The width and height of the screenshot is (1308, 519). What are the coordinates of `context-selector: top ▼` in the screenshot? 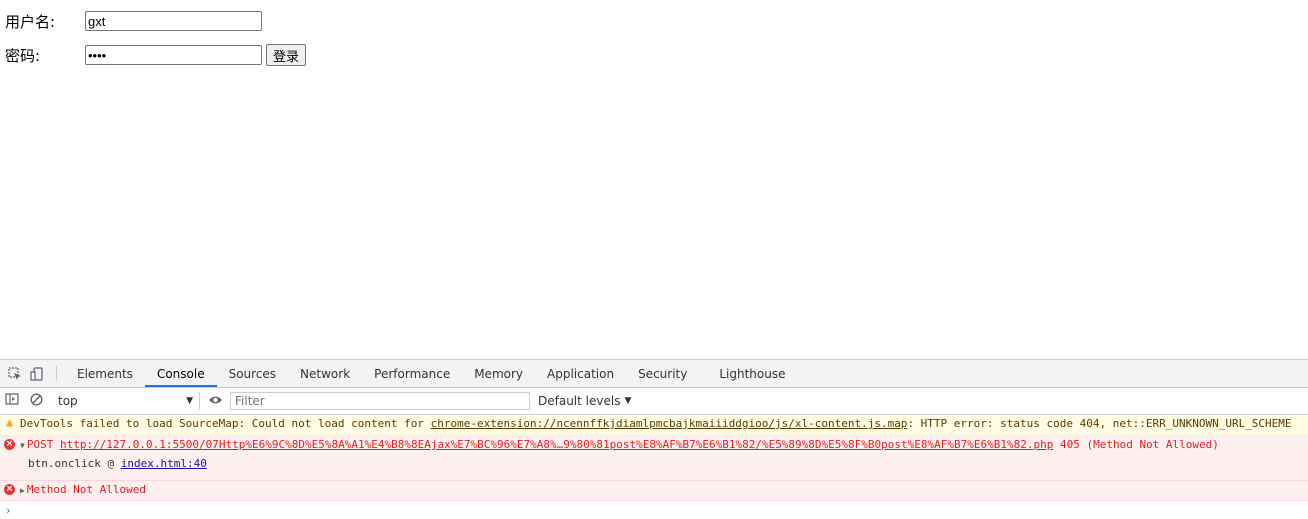 It's located at (126, 401).